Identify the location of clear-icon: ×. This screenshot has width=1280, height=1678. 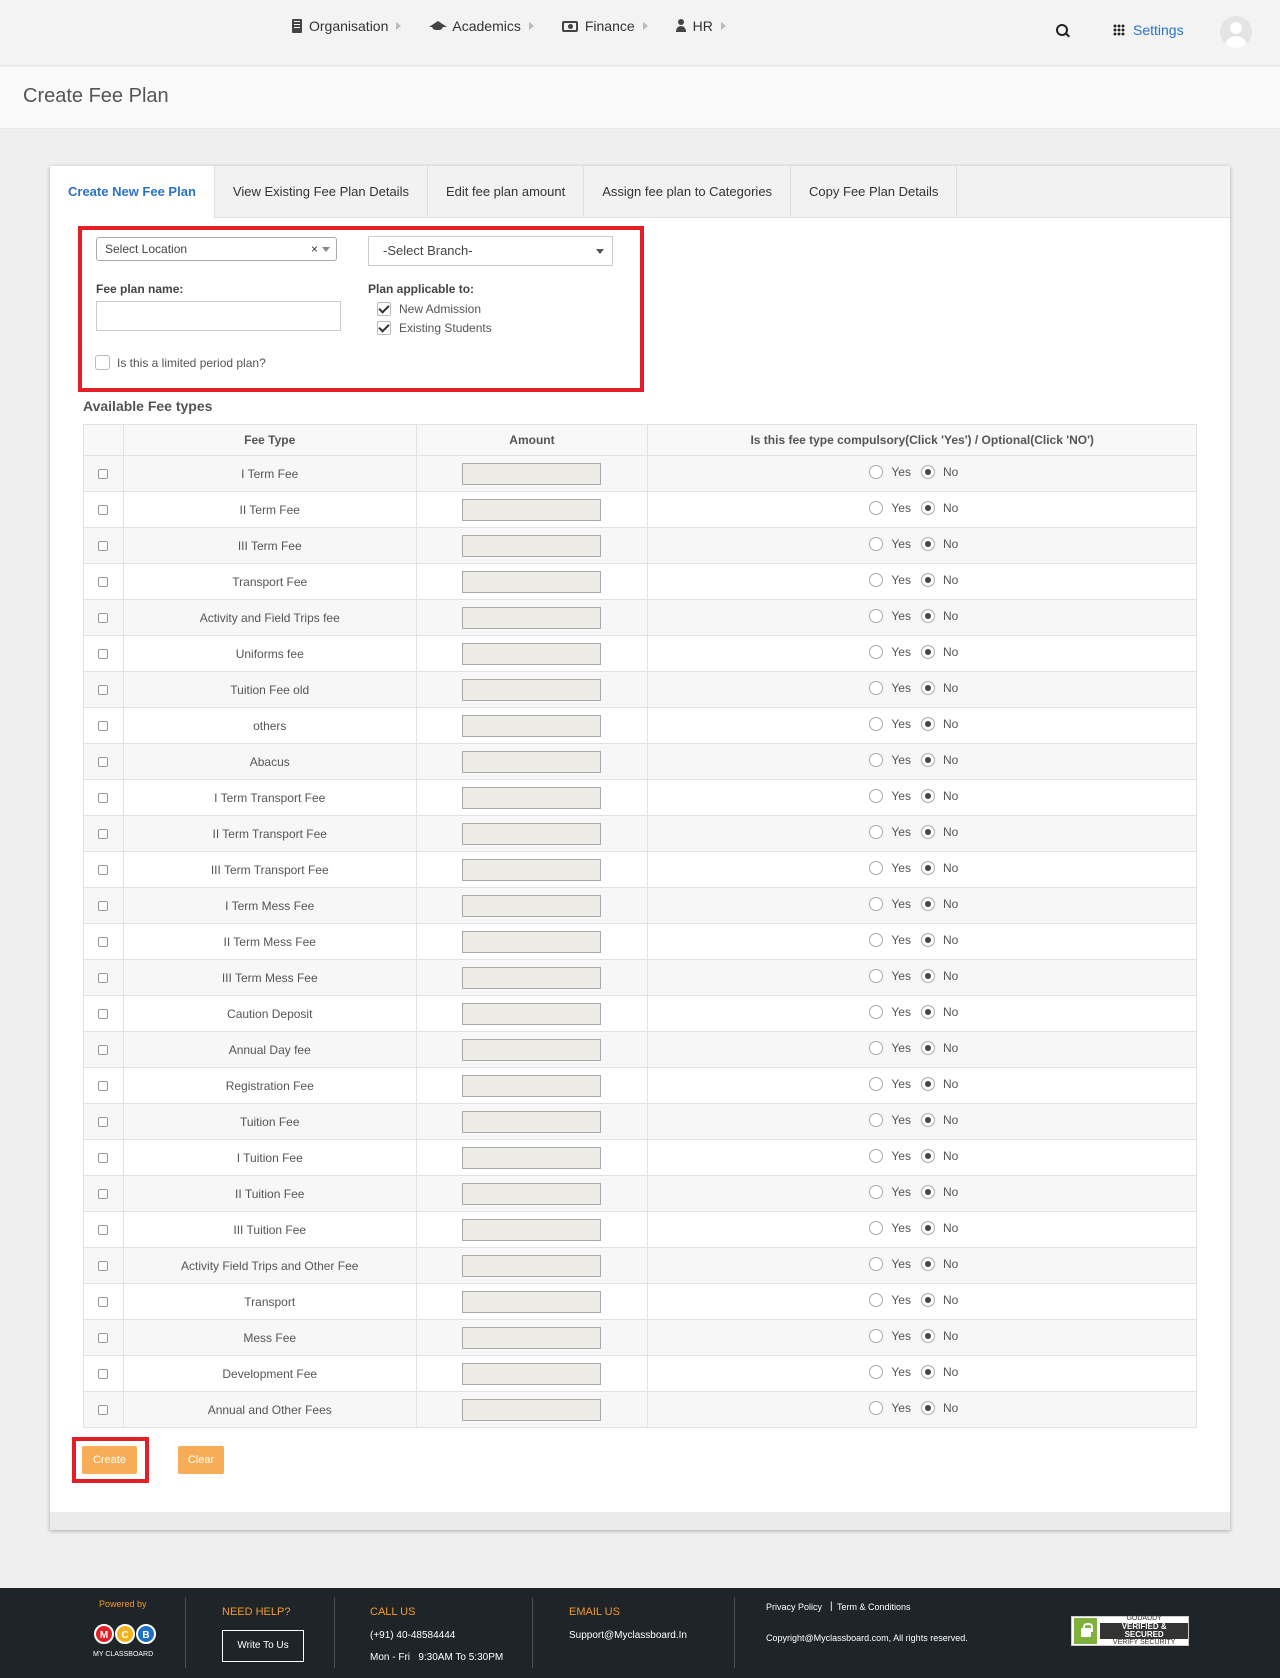
(314, 249).